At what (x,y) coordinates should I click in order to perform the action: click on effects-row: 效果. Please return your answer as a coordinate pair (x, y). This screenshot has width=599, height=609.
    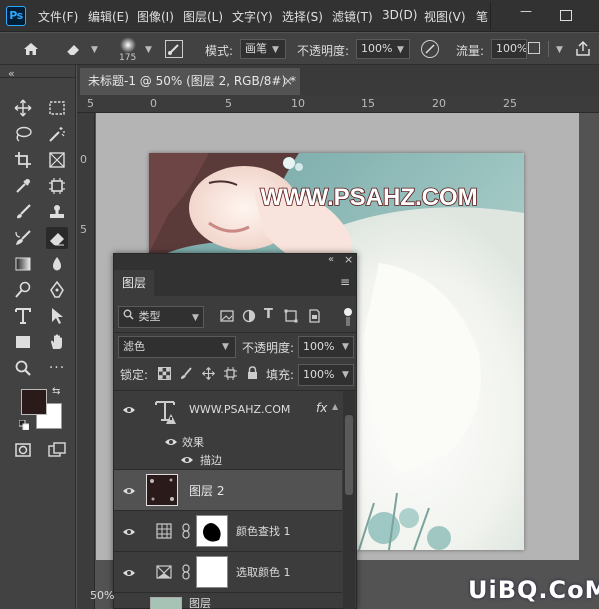
    Looking at the image, I should click on (228, 441).